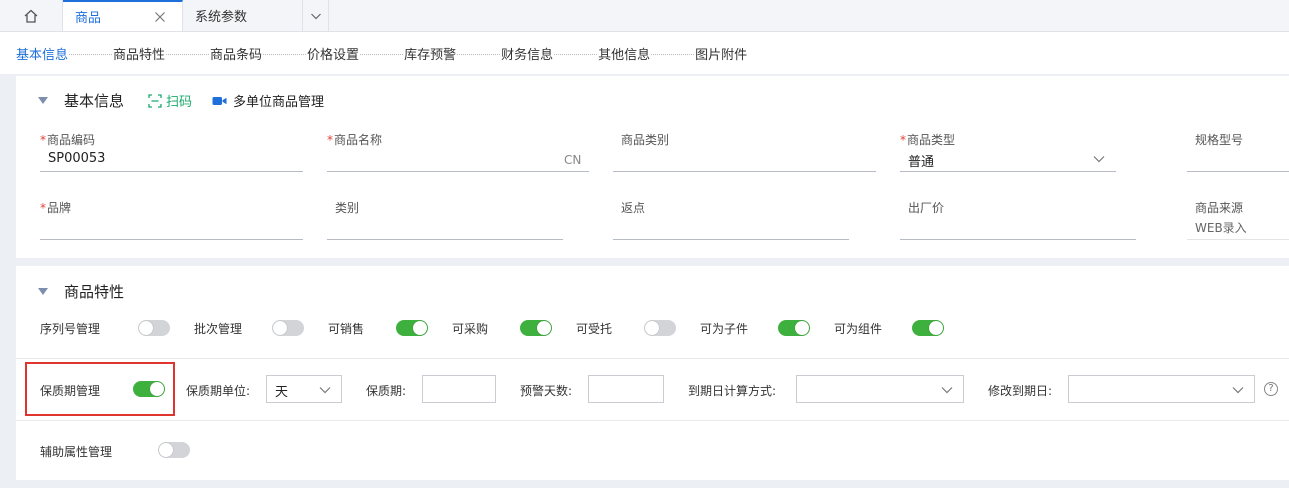 This screenshot has height=488, width=1289. Describe the element at coordinates (1238, 153) in the screenshot. I see `spec-model-field: 规格型号` at that location.